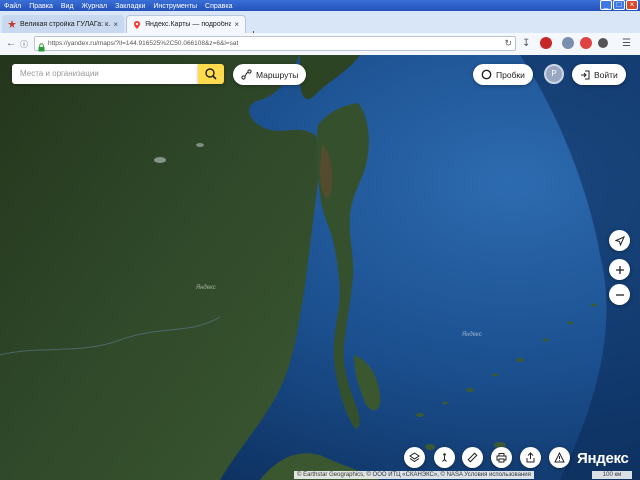 The image size is (640, 480). I want to click on adblock-extension-icon, so click(546, 43).